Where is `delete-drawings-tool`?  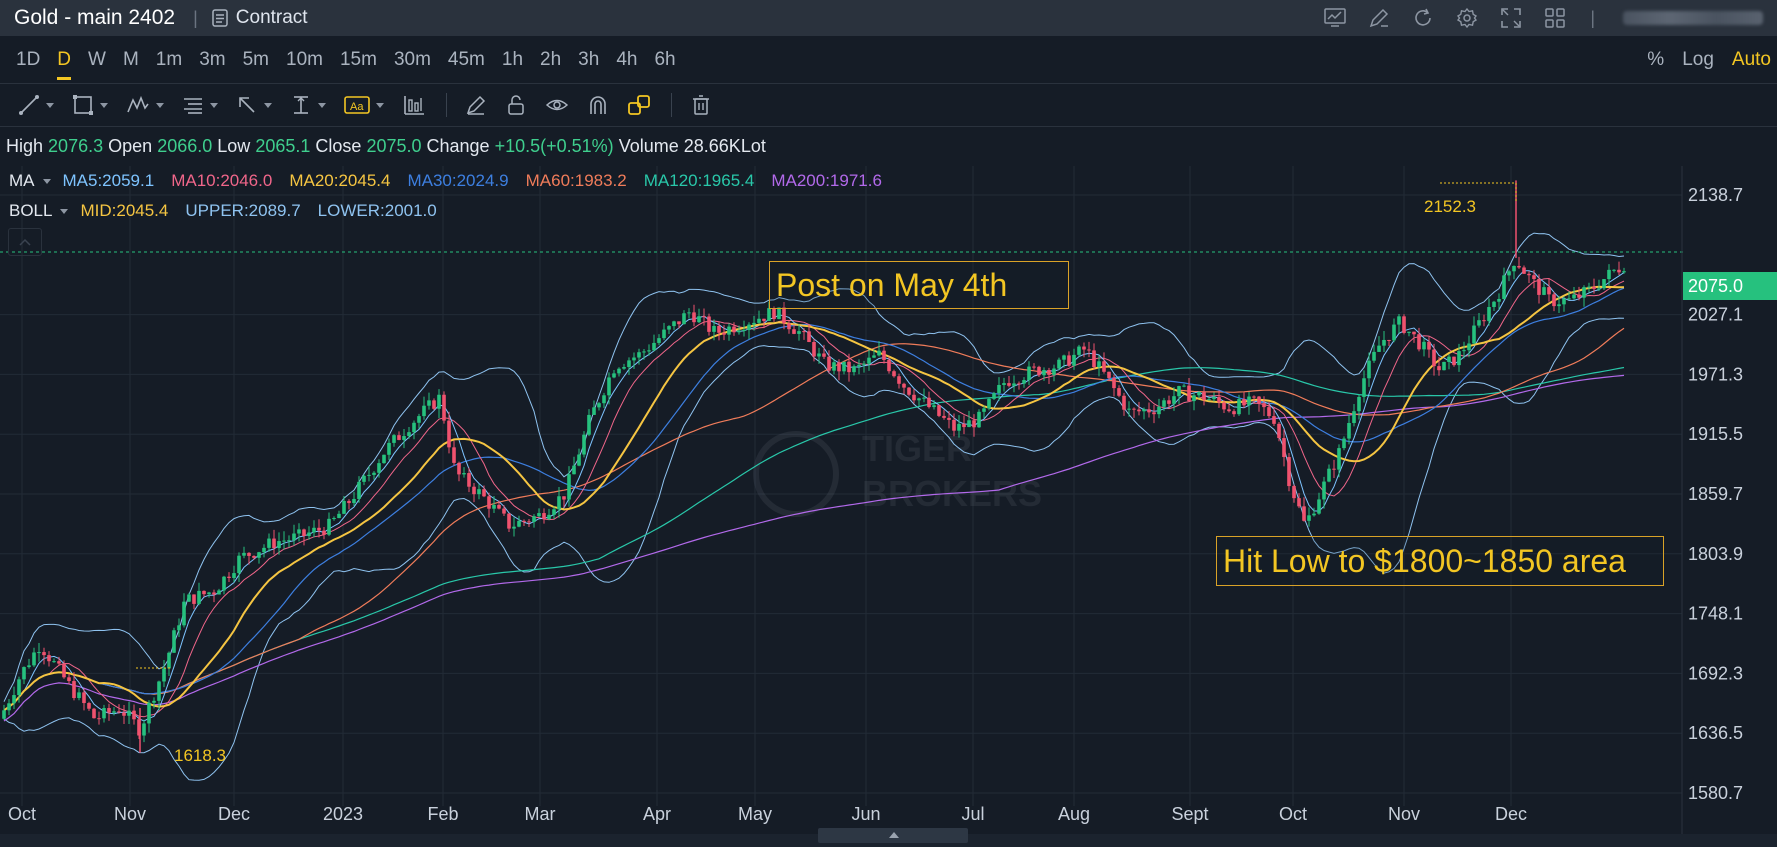 delete-drawings-tool is located at coordinates (701, 105).